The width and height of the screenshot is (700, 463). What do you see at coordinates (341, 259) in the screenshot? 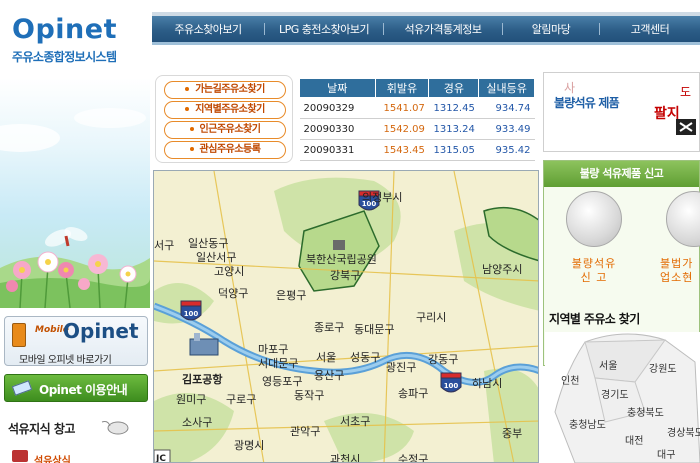
I see `map-label: 북한산국립공원` at bounding box center [341, 259].